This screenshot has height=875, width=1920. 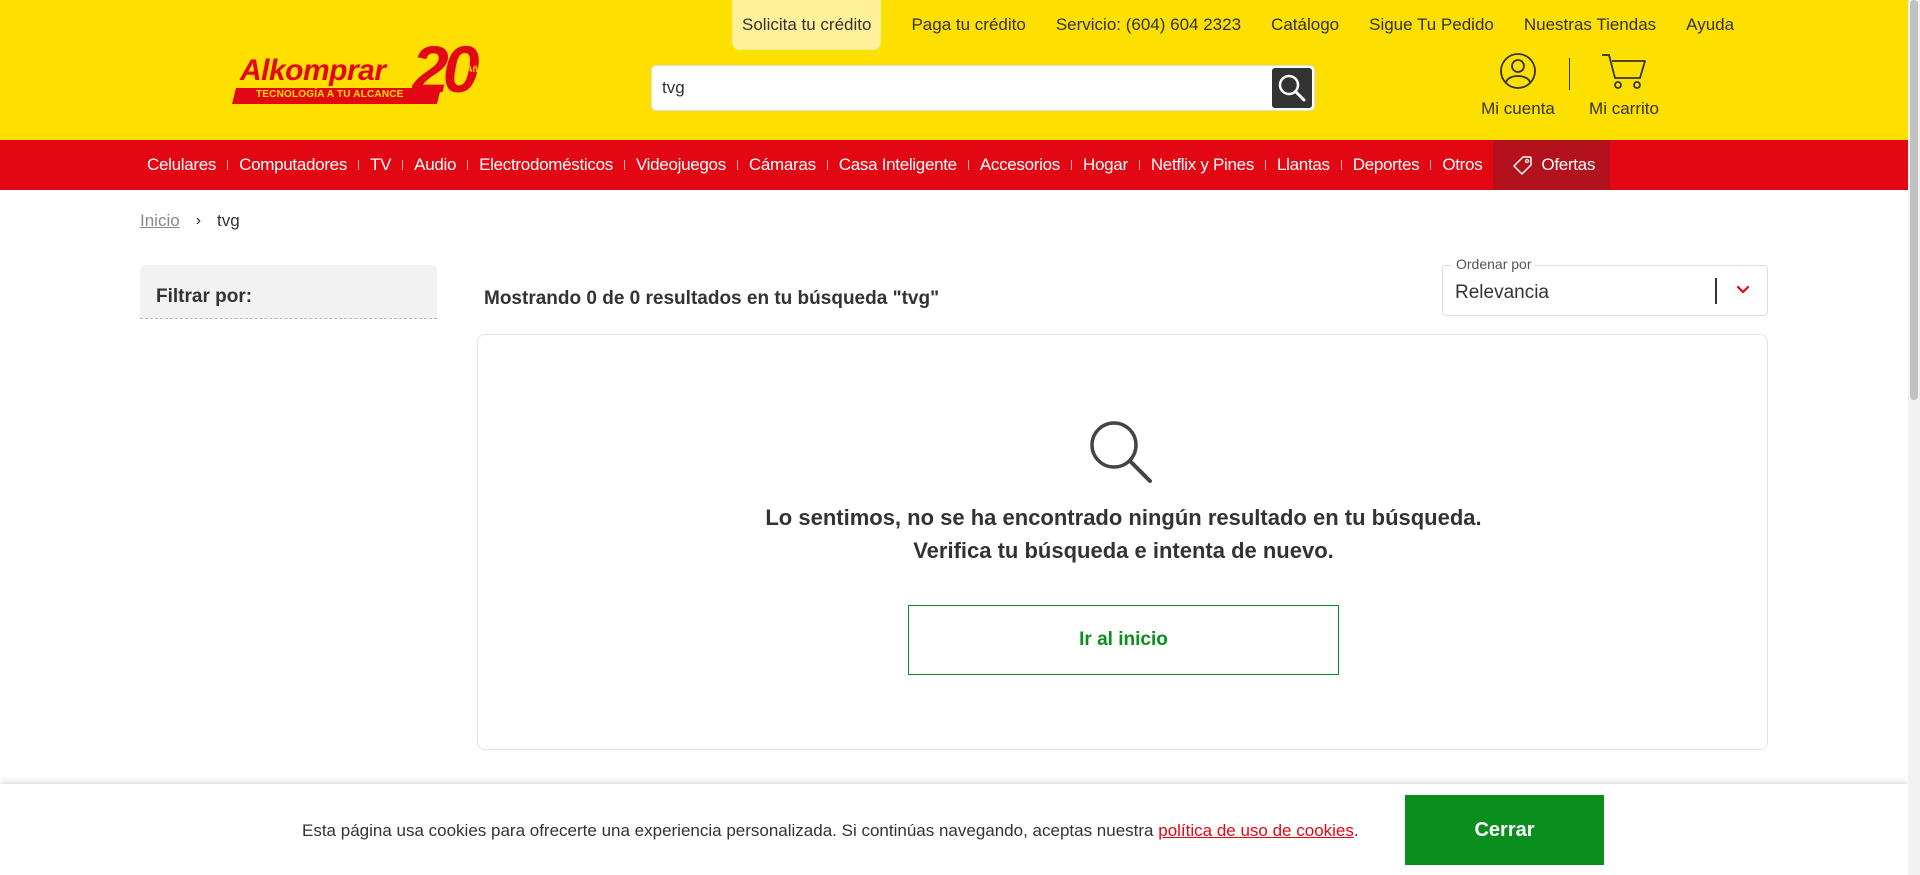 I want to click on breadcrumb: Inicio › tvg, so click(x=190, y=221).